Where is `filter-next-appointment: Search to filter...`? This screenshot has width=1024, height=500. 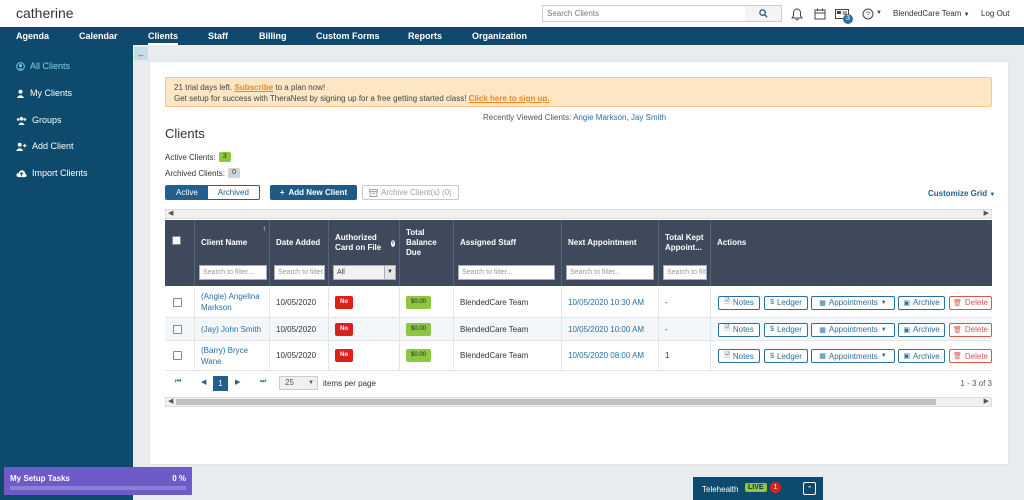
filter-next-appointment: Search to filter... is located at coordinates (610, 272).